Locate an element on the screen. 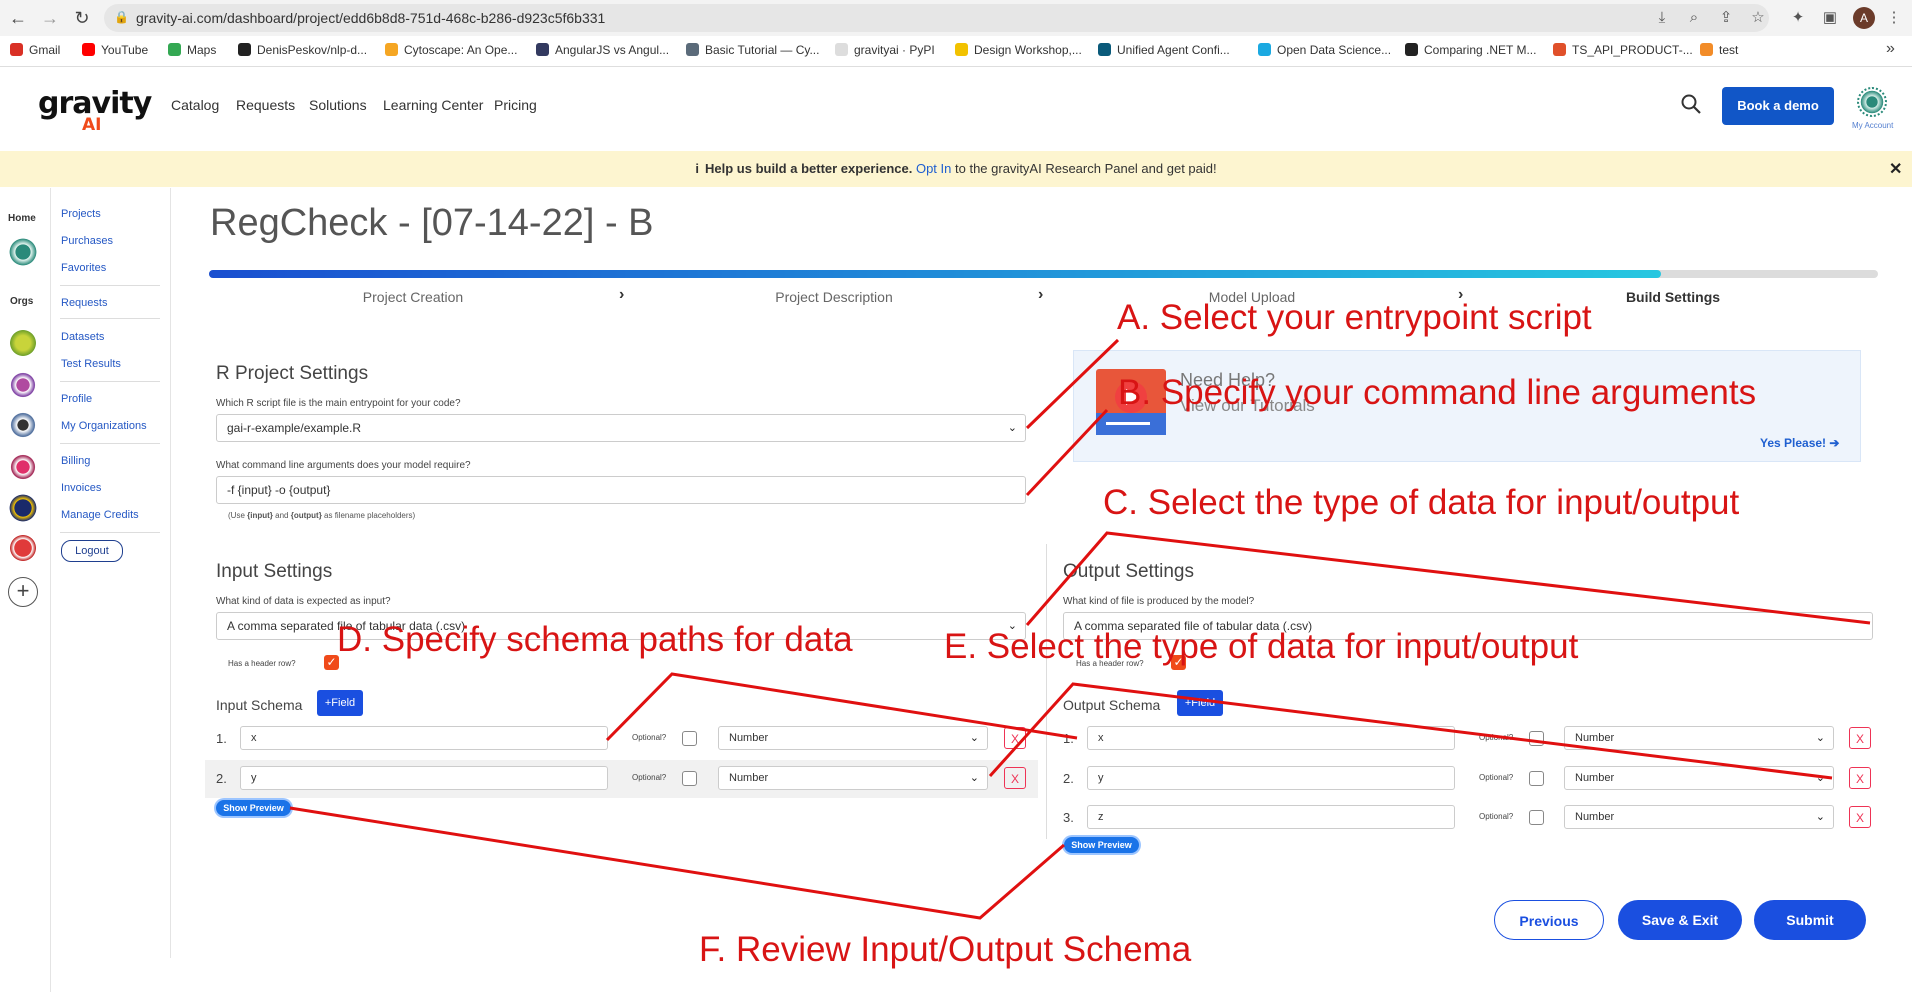  annotation-f: F. Review Input/Output Schema is located at coordinates (945, 949).